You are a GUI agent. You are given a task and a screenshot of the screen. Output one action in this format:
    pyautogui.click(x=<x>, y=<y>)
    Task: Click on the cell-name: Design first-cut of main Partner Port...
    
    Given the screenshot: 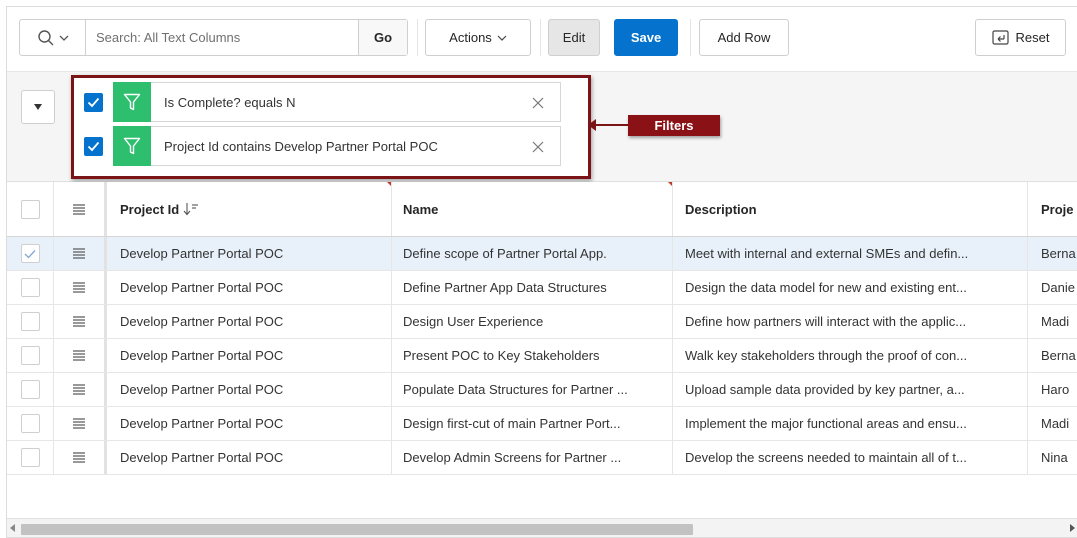 What is the action you would take?
    pyautogui.click(x=532, y=423)
    